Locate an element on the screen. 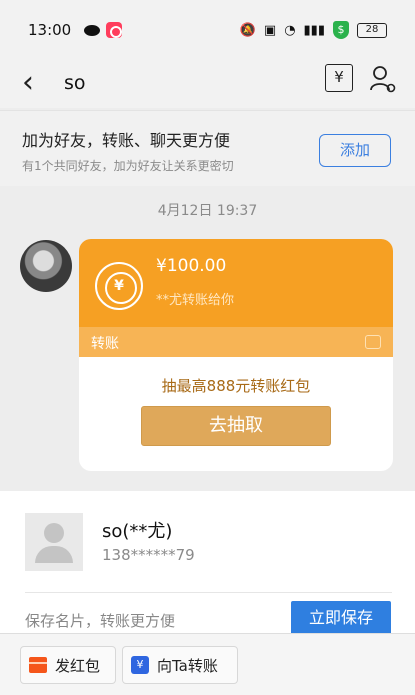 This screenshot has height=695, width=415. send-red-packet-button: 发红包 is located at coordinates (68, 665).